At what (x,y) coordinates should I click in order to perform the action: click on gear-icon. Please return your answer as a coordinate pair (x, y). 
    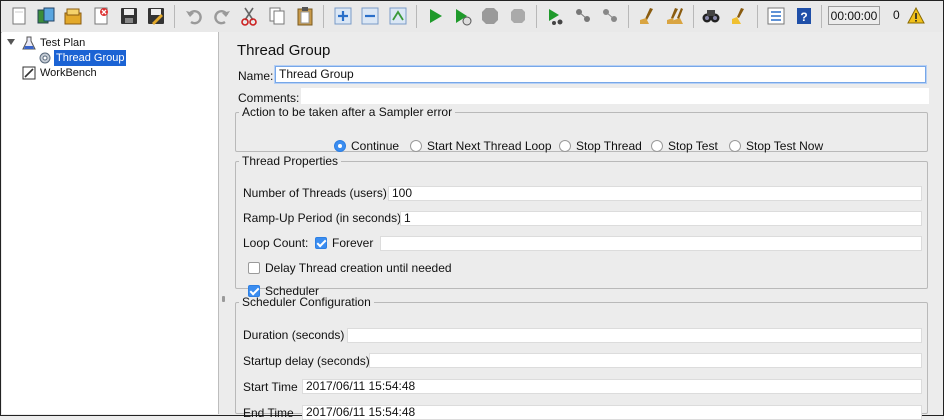
    Looking at the image, I should click on (45, 58).